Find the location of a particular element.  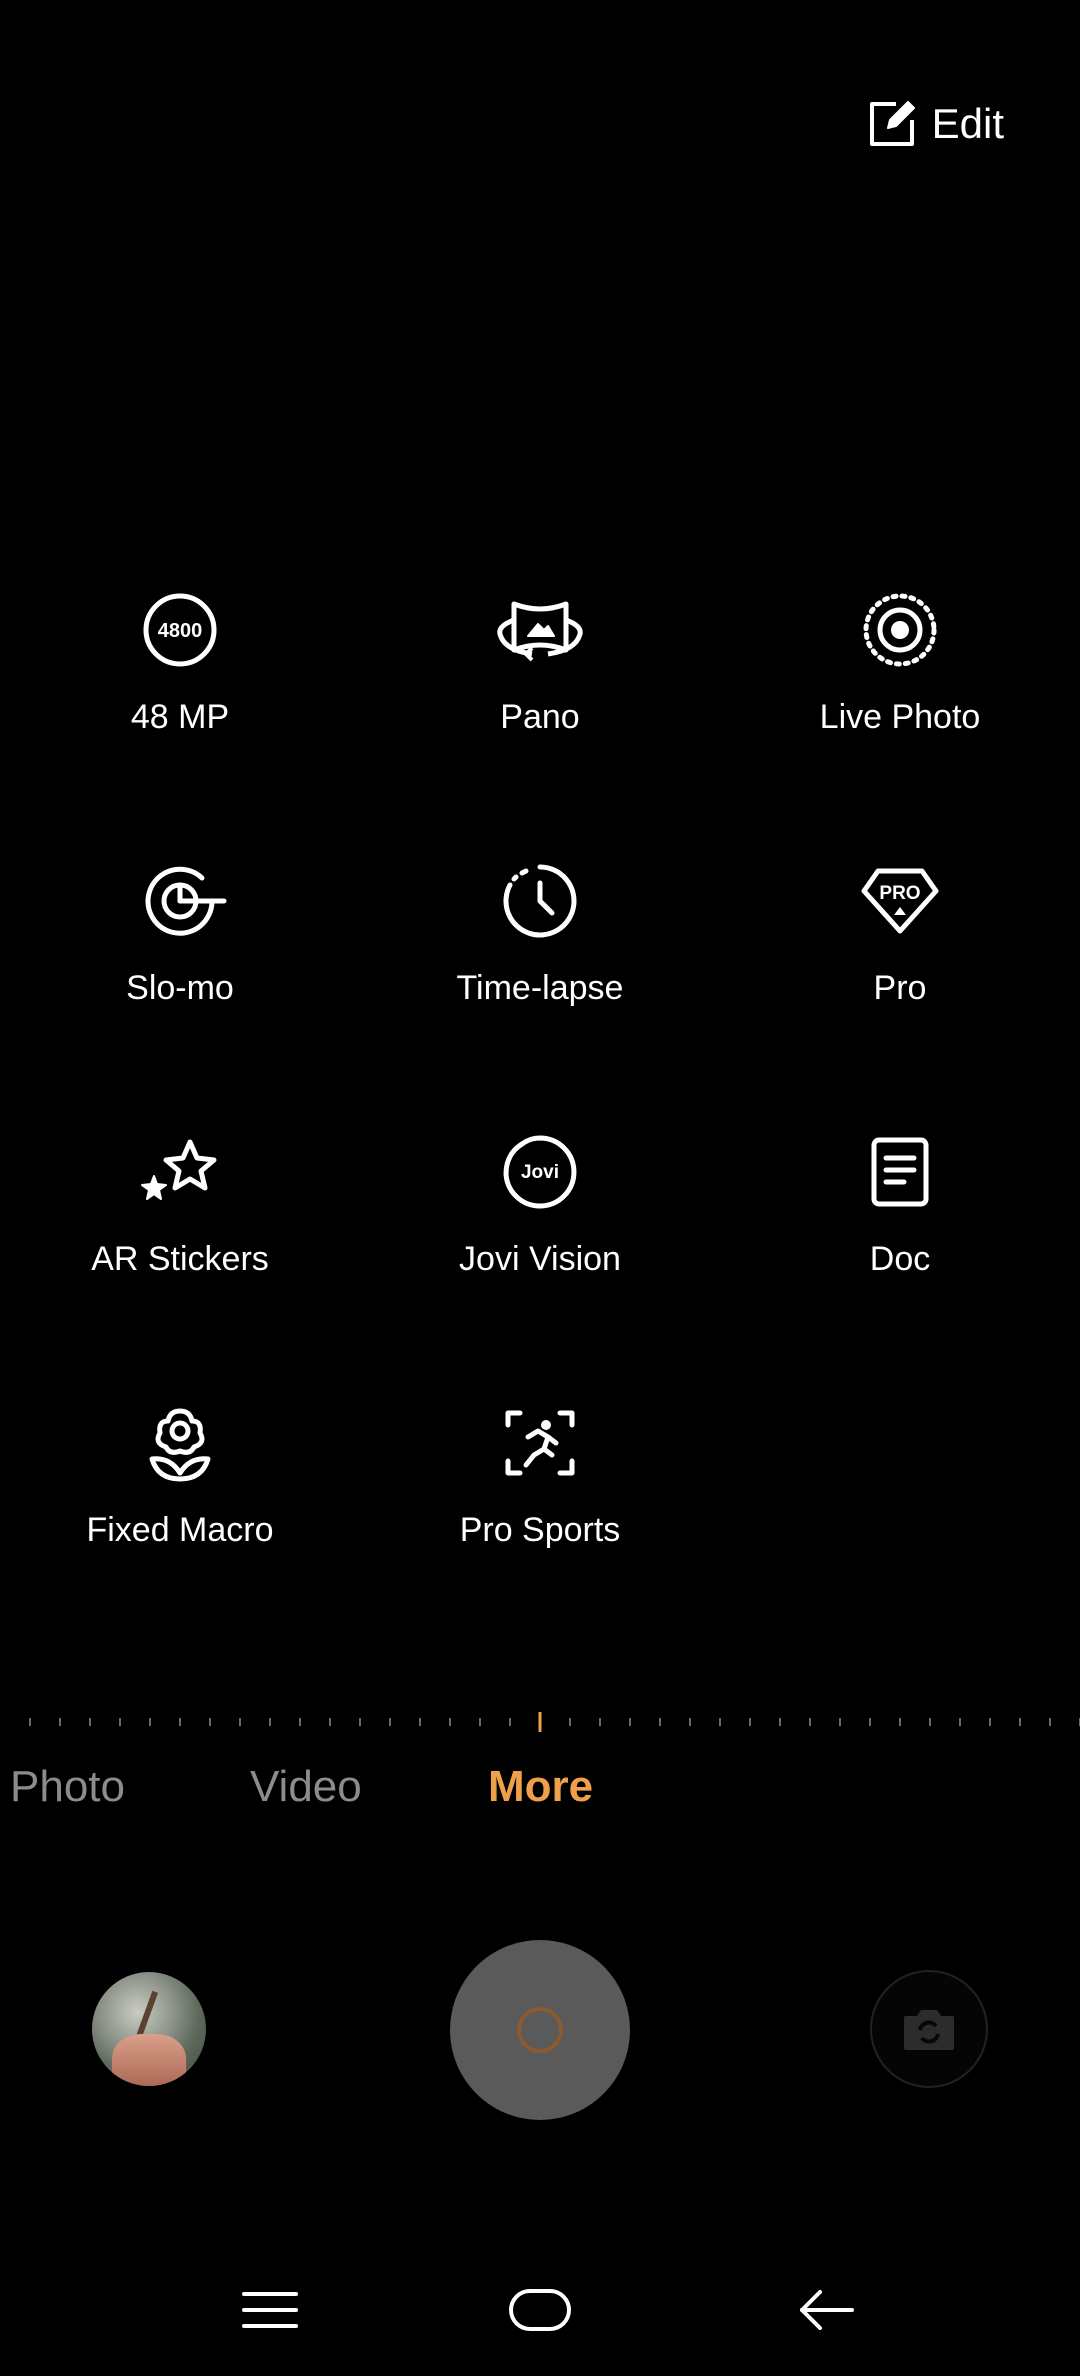

mode-label: Pro is located at coordinates (900, 988).